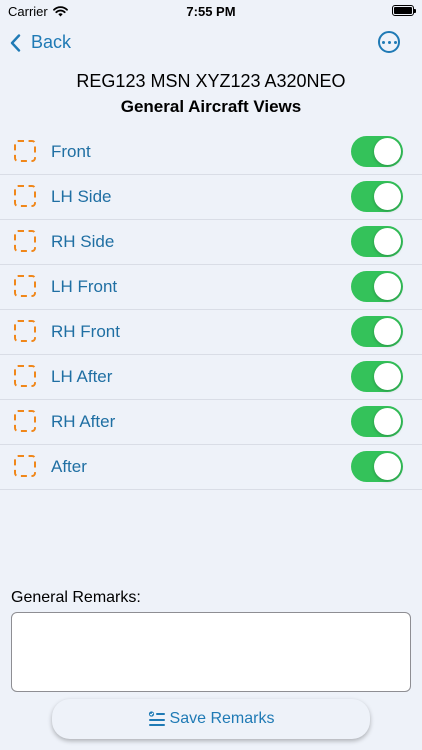 The height and width of the screenshot is (750, 422). I want to click on toggle-lh-front, so click(377, 286).